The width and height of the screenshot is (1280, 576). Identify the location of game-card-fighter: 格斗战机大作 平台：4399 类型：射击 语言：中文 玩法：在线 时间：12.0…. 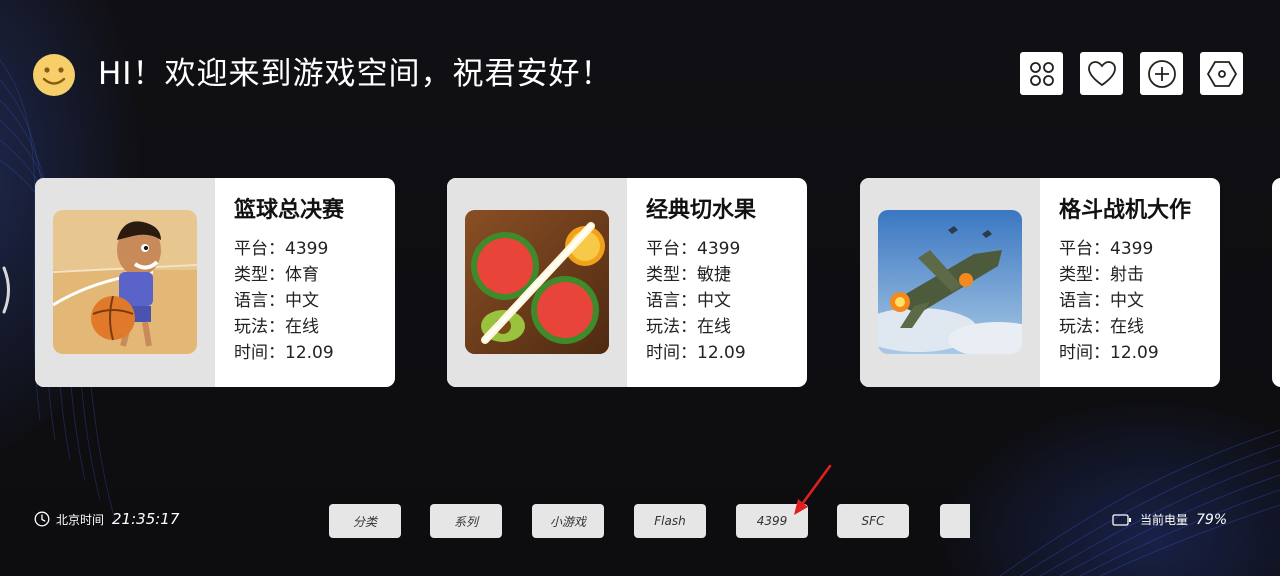
(1040, 282).